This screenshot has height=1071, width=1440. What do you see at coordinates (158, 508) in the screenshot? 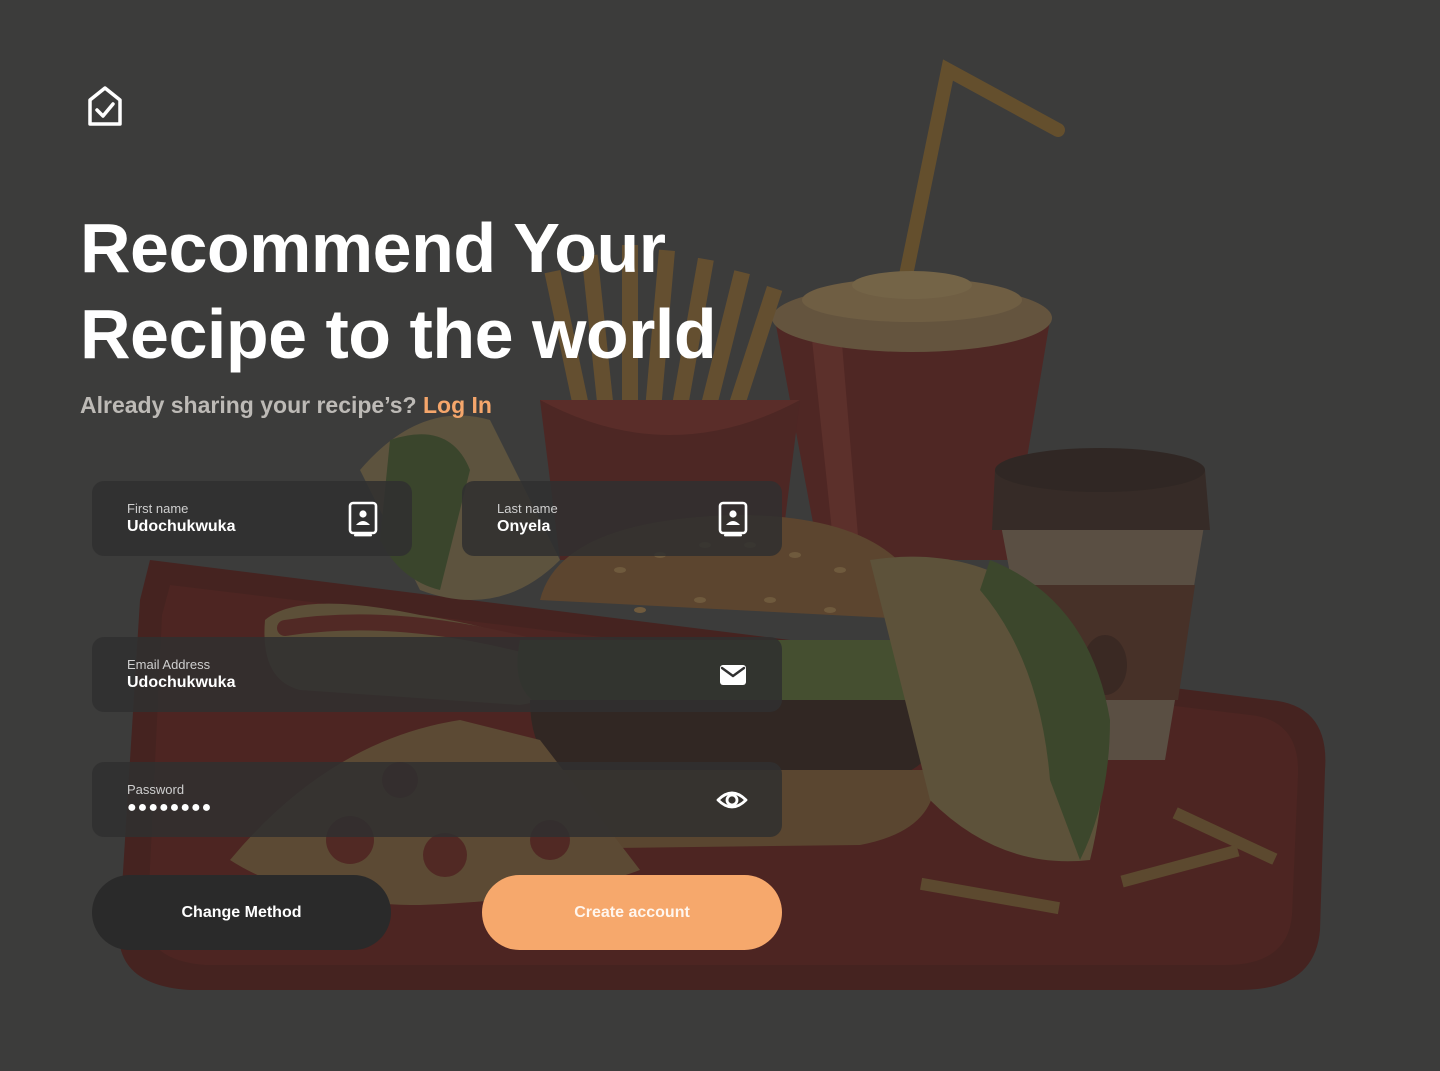
I see `first-name-label: First name` at bounding box center [158, 508].